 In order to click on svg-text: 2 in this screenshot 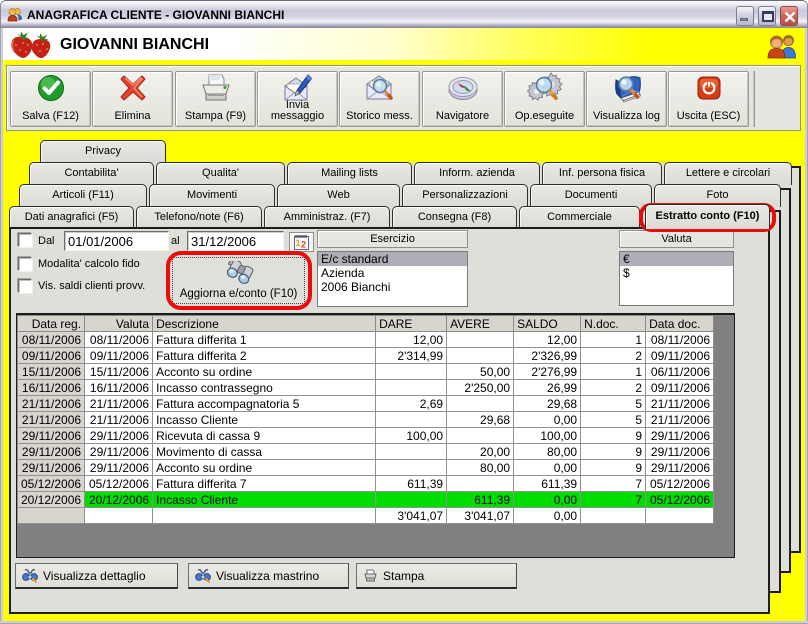, I will do `click(303, 245)`.